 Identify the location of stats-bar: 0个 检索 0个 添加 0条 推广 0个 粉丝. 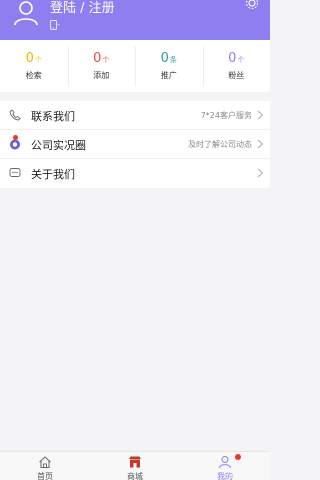
(135, 66).